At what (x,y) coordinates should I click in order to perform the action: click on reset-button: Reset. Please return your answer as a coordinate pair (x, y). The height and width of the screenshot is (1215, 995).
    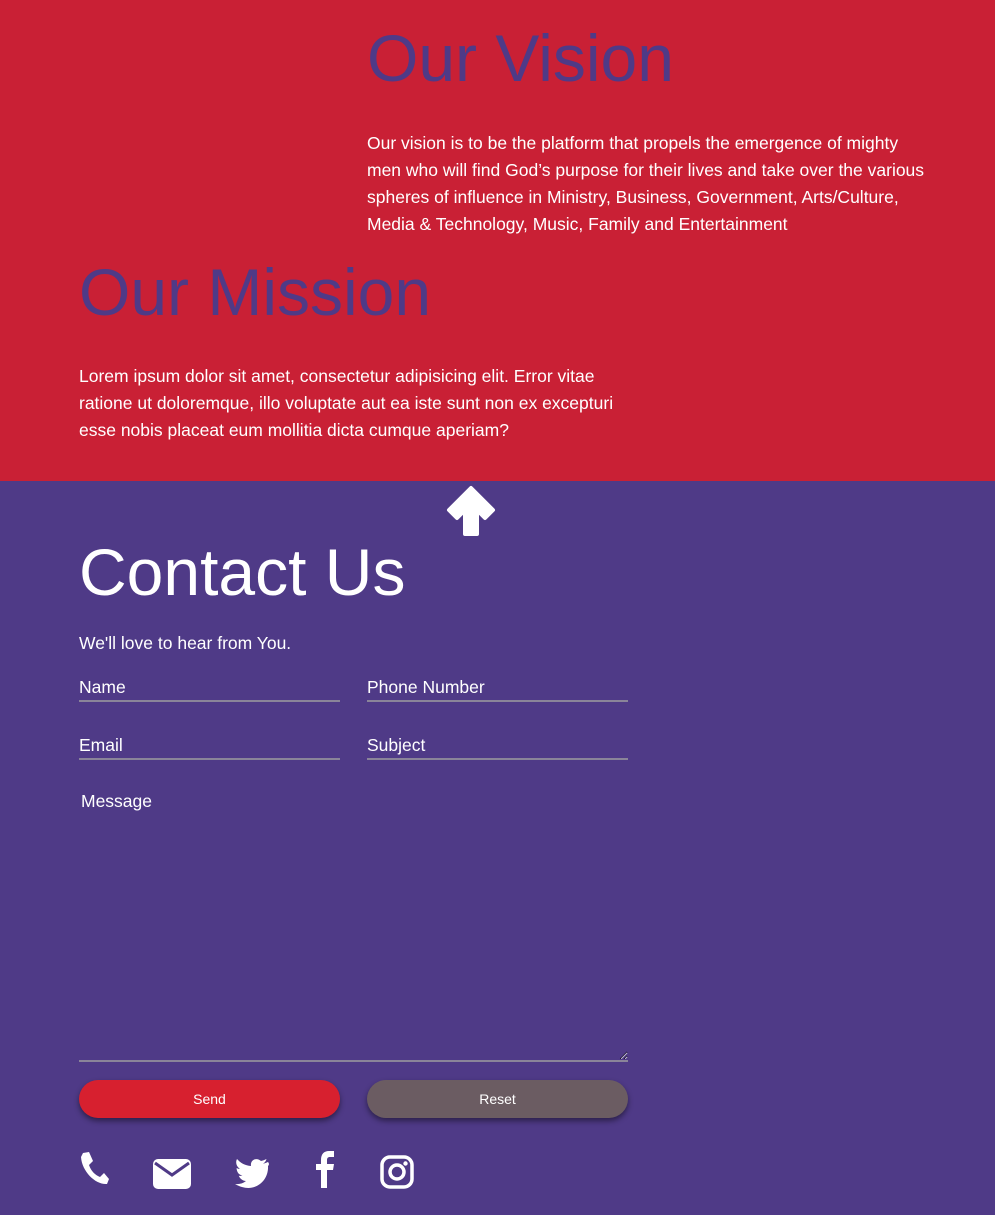
    Looking at the image, I should click on (497, 1099).